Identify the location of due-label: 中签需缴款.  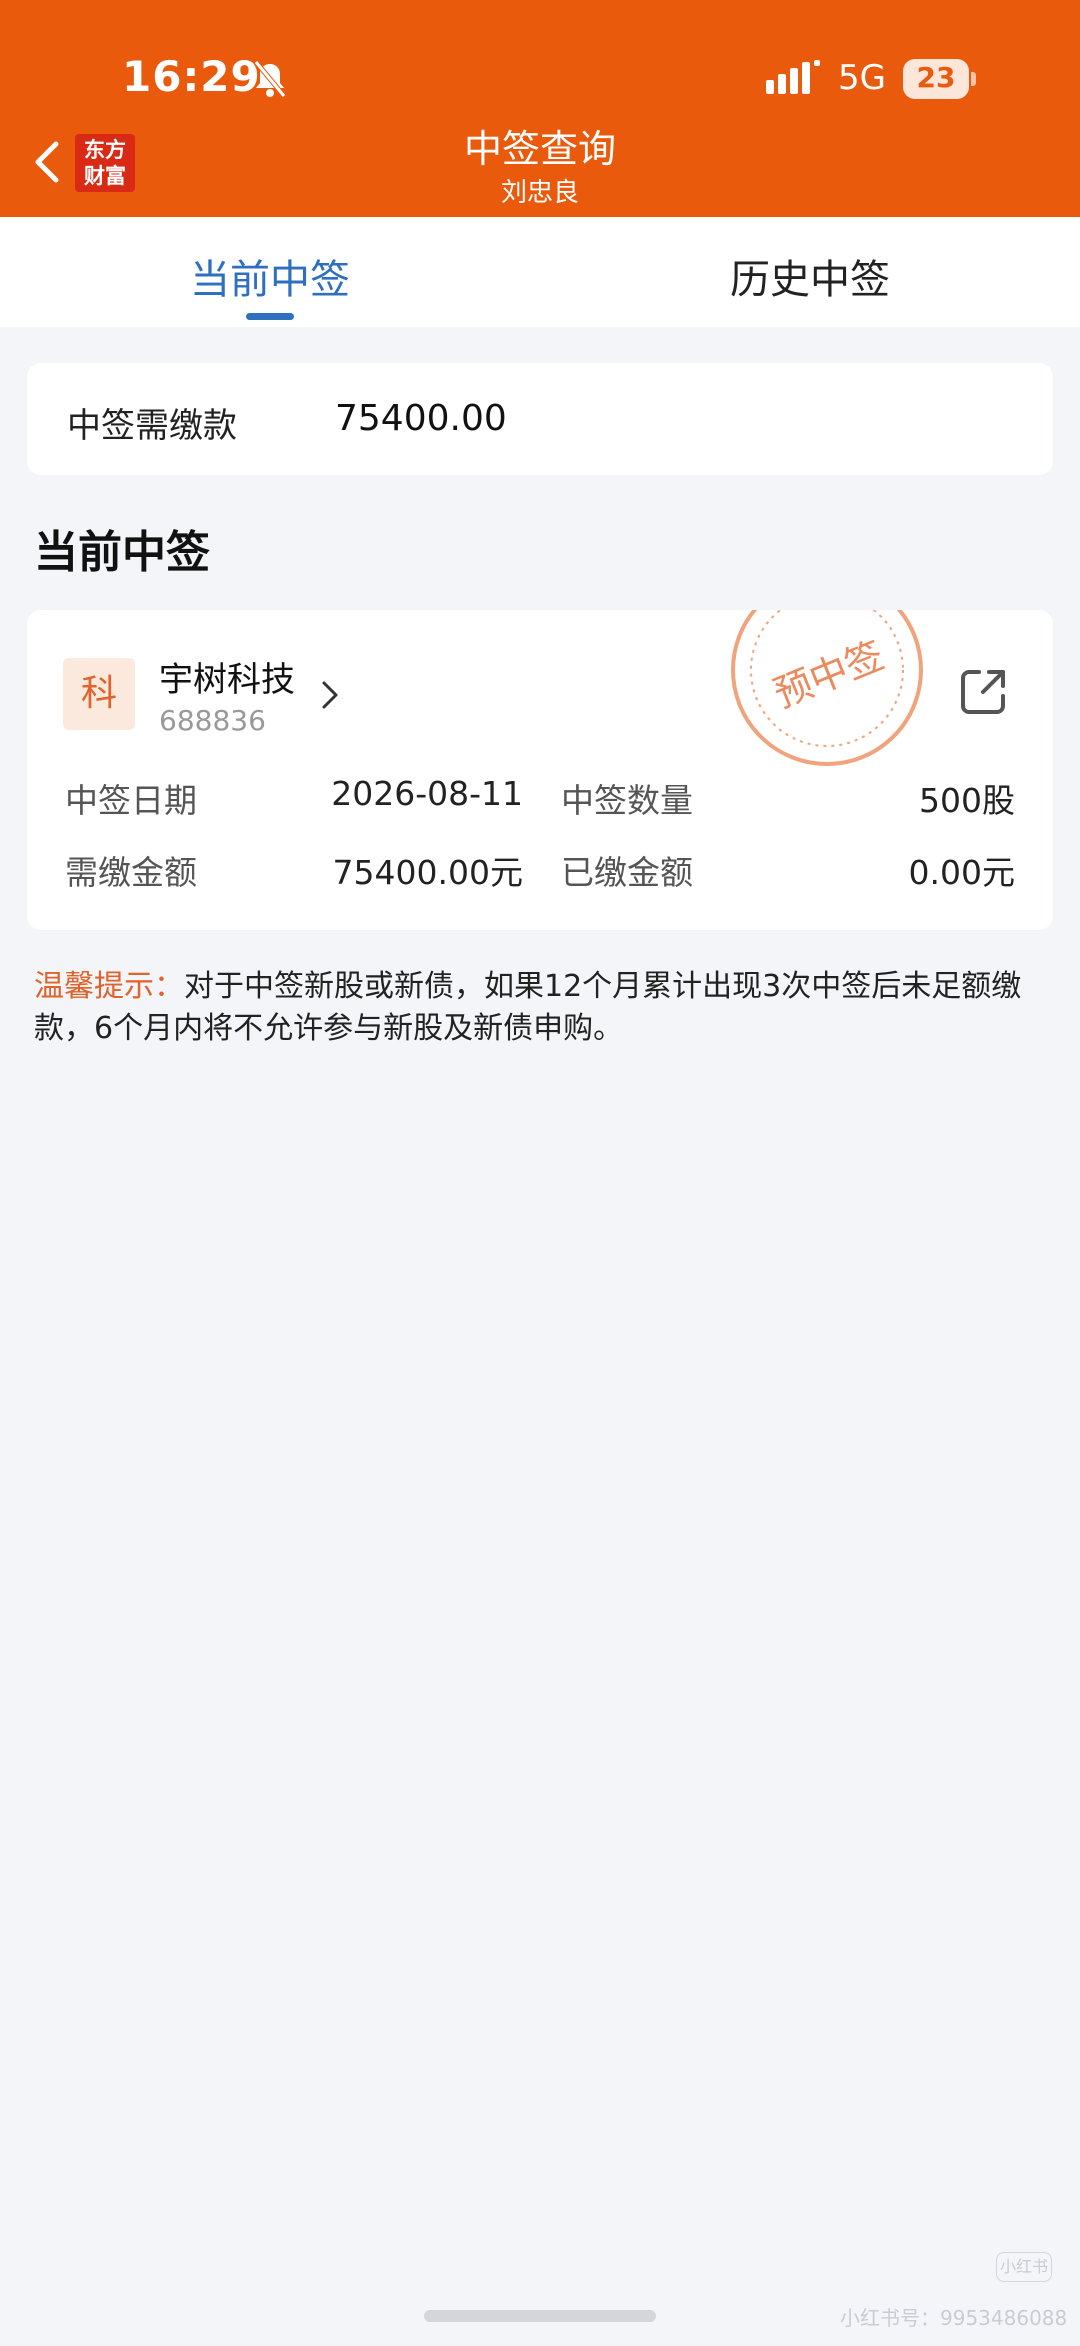
(152, 426).